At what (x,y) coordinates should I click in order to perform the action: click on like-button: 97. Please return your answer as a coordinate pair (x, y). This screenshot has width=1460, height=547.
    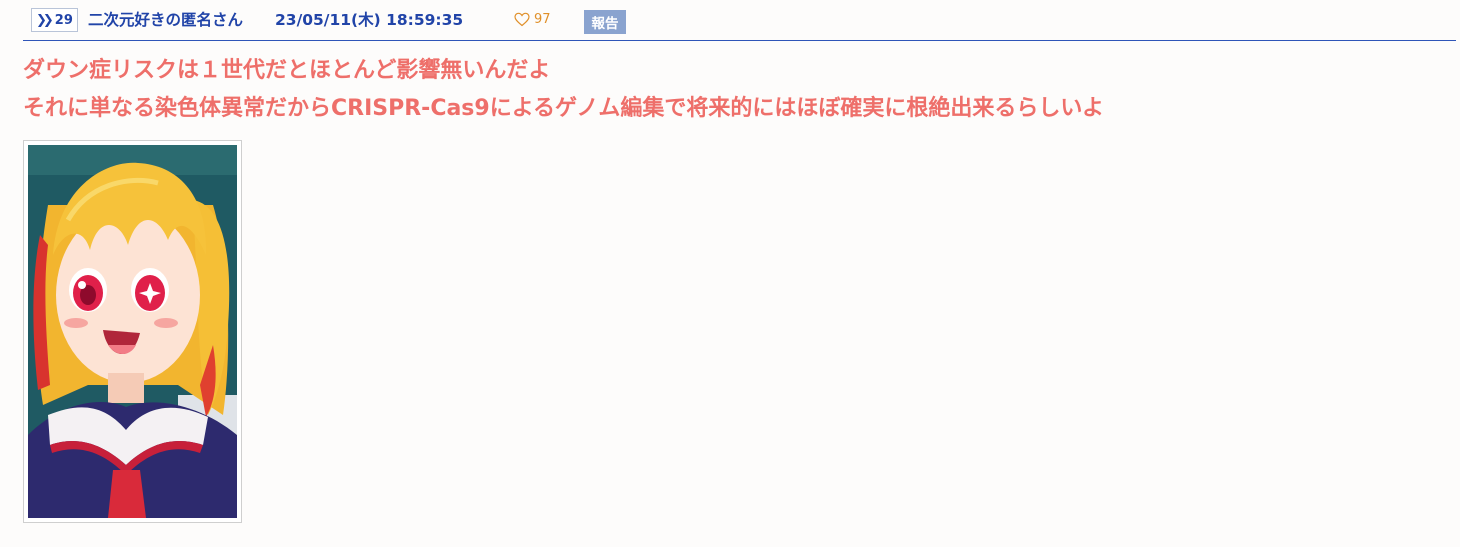
    Looking at the image, I should click on (532, 19).